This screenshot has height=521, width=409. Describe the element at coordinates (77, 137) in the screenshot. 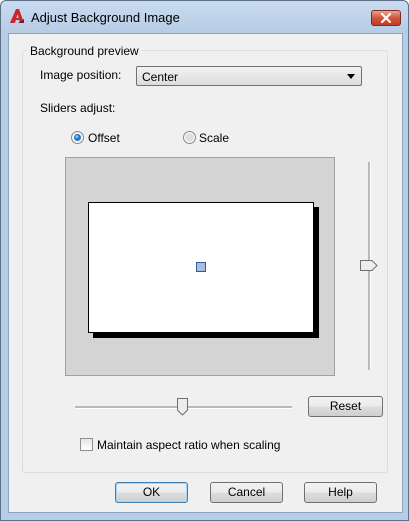

I see `radio-selected-icon` at that location.